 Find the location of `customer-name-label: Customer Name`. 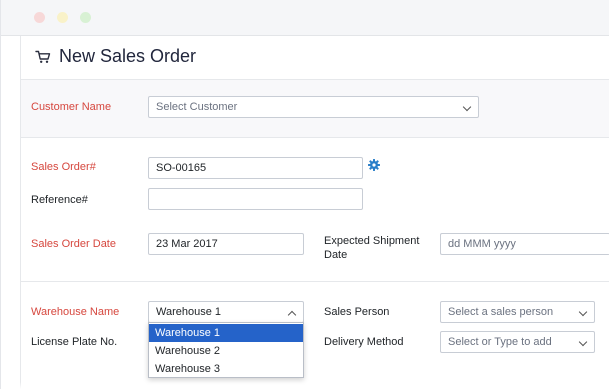

customer-name-label: Customer Name is located at coordinates (71, 107).